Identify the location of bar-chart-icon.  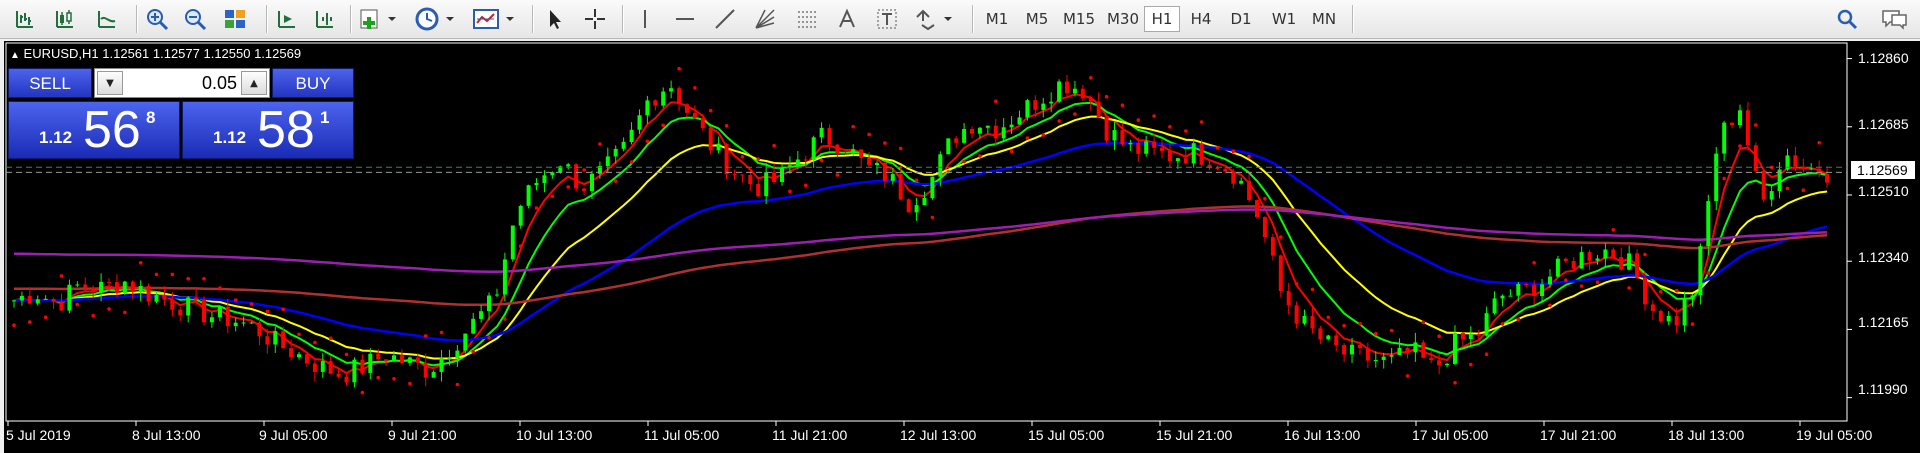
(25, 19).